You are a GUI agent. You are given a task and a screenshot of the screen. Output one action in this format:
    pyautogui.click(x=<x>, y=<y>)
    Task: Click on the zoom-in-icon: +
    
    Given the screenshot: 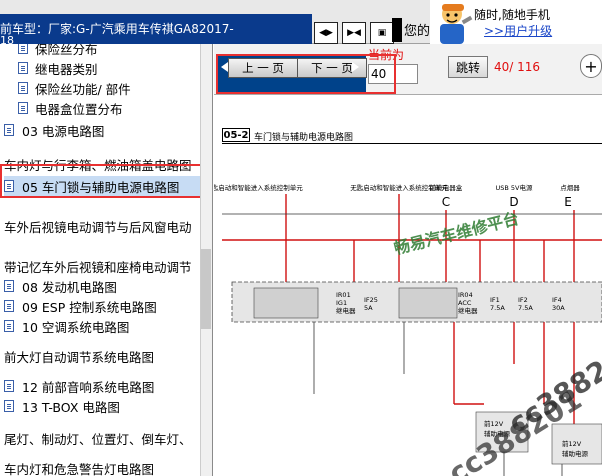 What is the action you would take?
    pyautogui.click(x=591, y=66)
    